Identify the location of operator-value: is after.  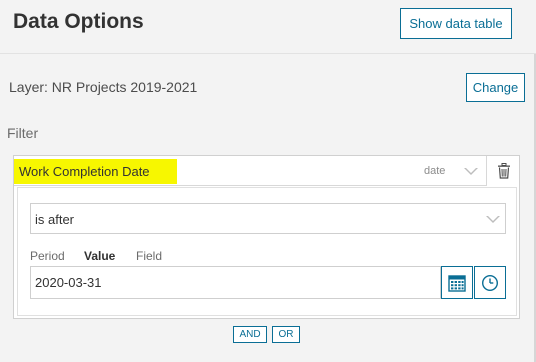
(55, 219).